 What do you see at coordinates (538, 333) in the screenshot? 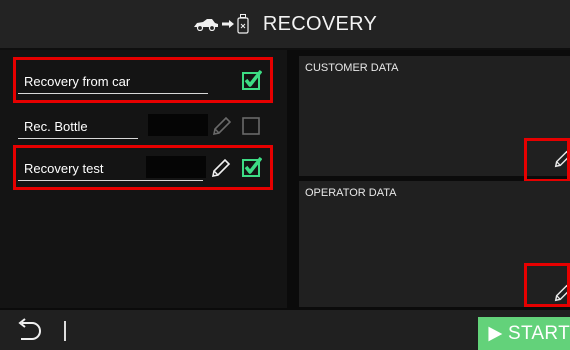
I see `start-label: START` at bounding box center [538, 333].